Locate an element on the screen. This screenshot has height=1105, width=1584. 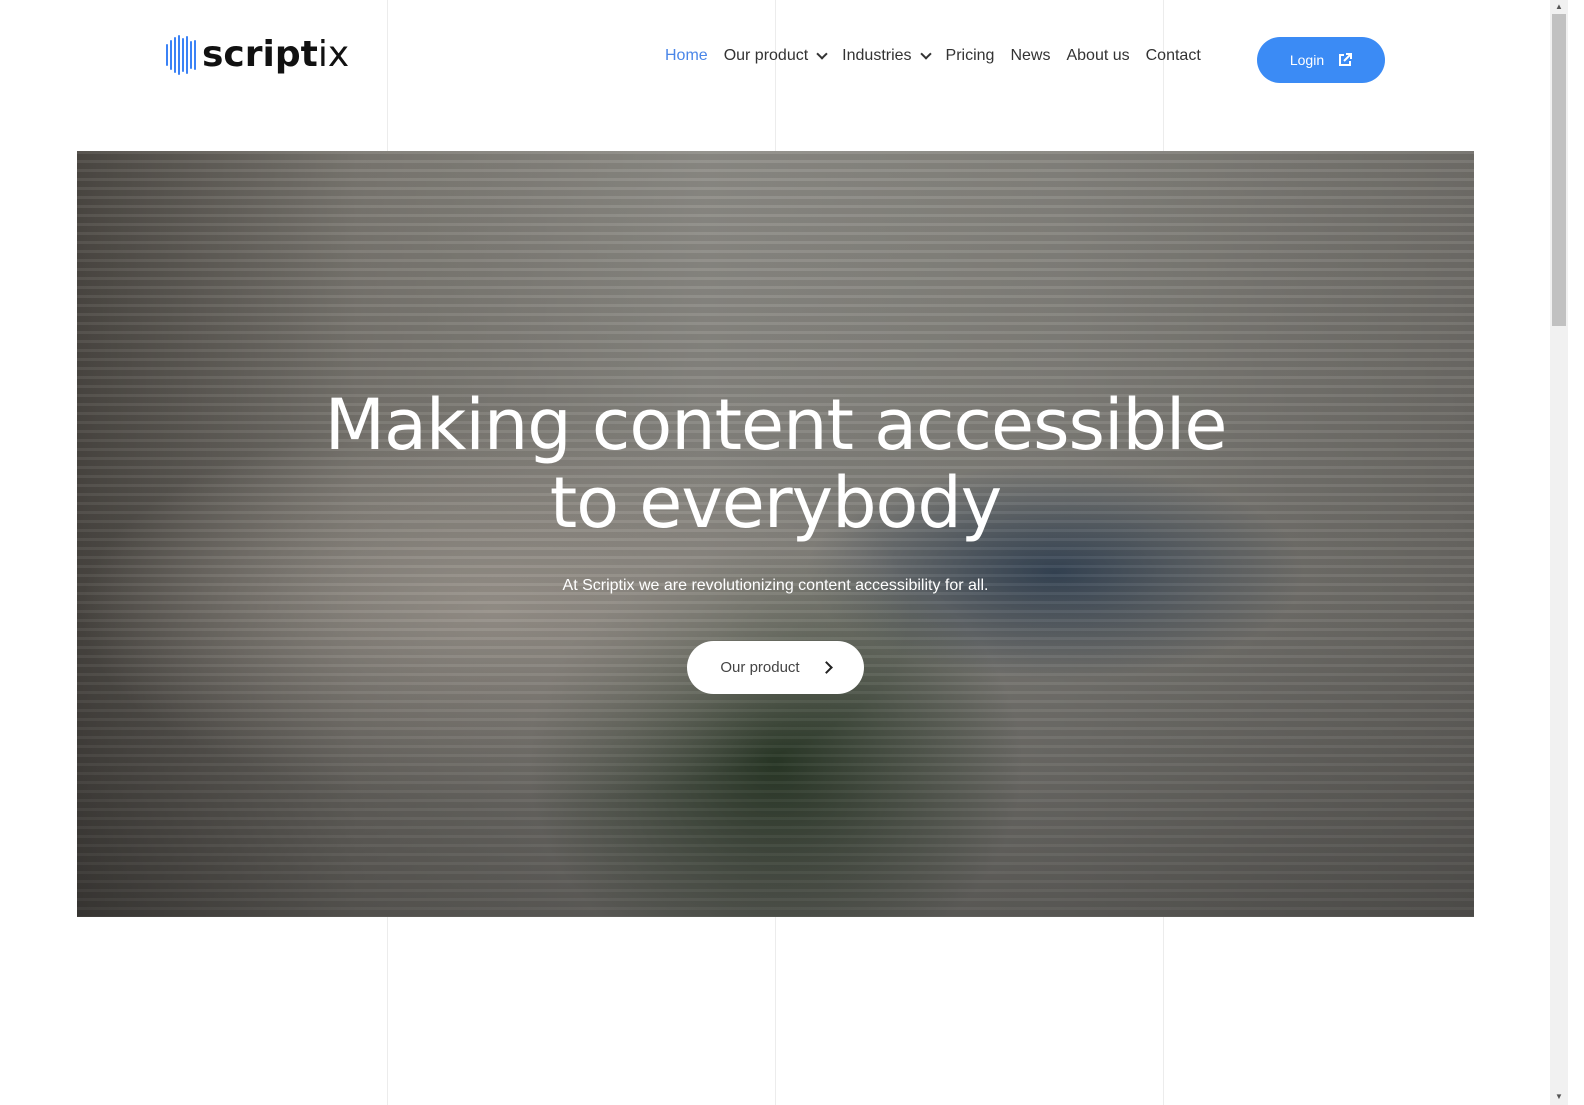
scrollbar: ▲ ▼ is located at coordinates (1559, 552).